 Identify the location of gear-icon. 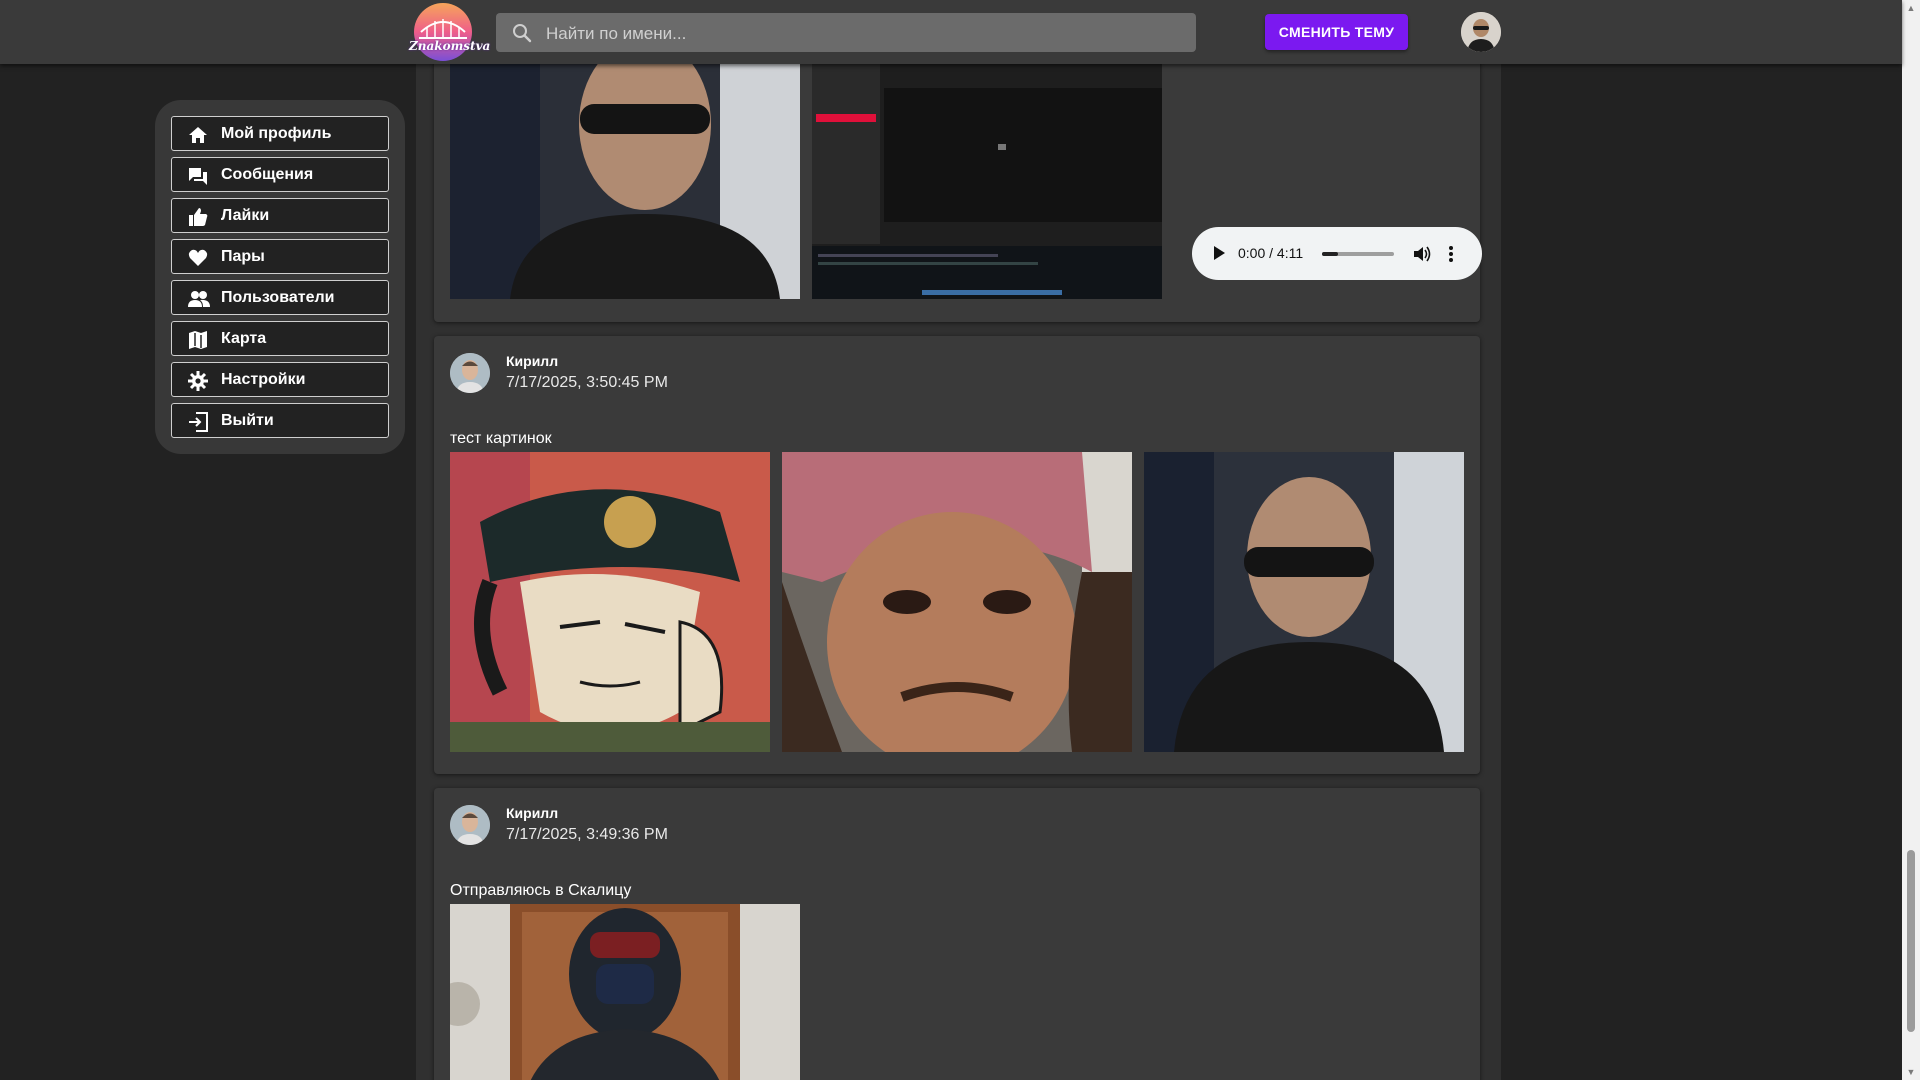
(198, 381).